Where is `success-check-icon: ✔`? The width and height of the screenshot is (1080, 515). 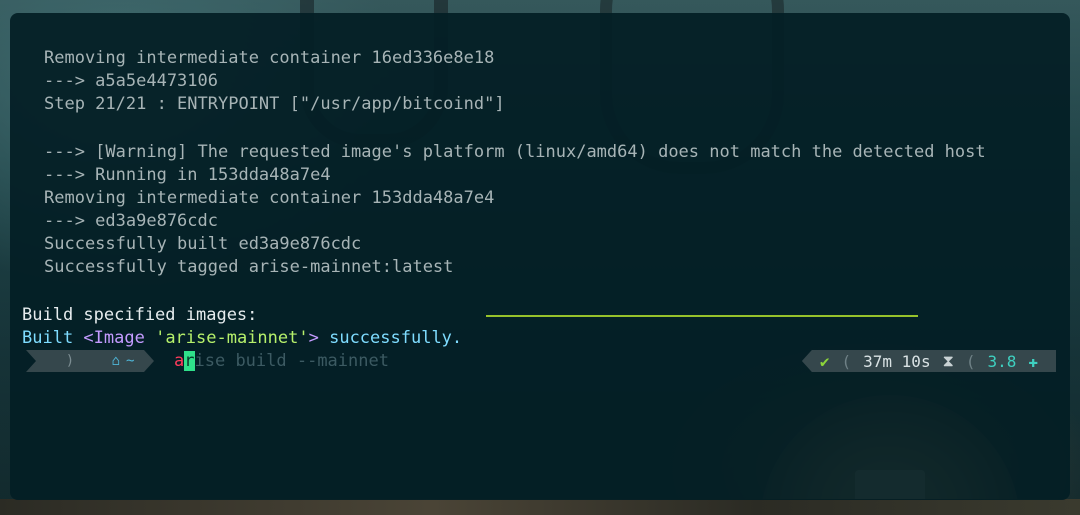 success-check-icon: ✔ is located at coordinates (824, 361).